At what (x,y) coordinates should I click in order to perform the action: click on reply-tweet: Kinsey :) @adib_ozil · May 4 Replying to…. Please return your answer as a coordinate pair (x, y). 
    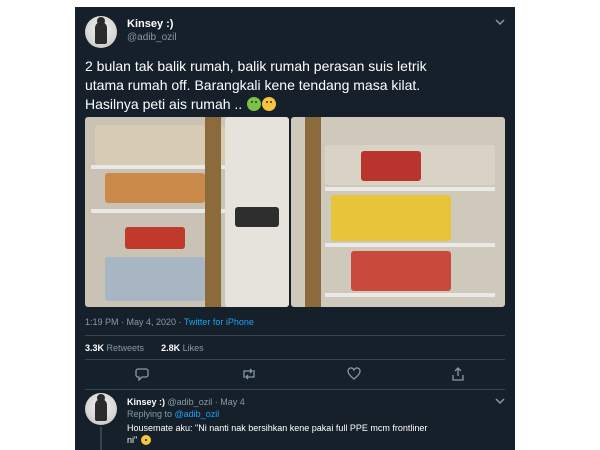
    Looking at the image, I should click on (295, 421).